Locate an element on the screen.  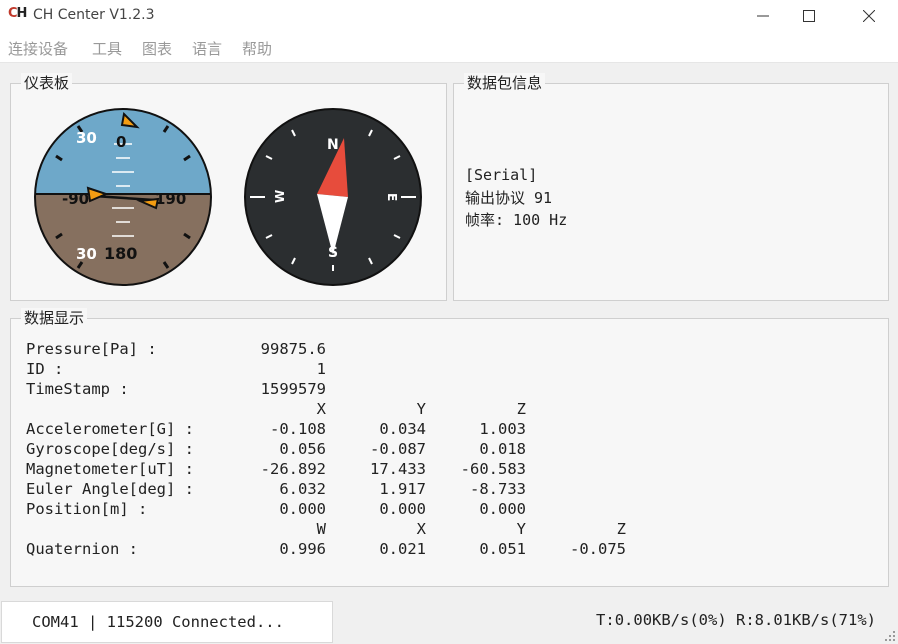
packet-info-line: 帧率: 100 Hz is located at coordinates (516, 220).